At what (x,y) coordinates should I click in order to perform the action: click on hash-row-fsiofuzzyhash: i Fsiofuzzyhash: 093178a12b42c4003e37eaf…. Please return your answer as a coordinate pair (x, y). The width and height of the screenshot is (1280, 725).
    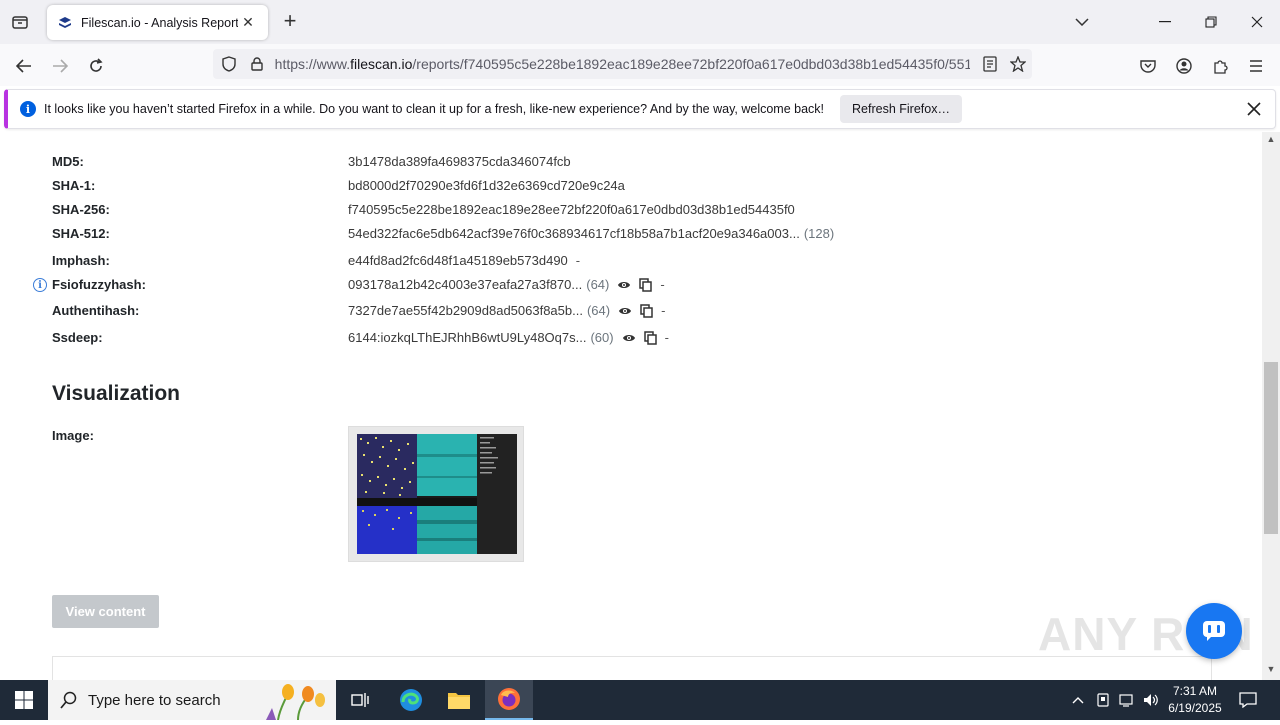
    Looking at the image, I should click on (631, 288).